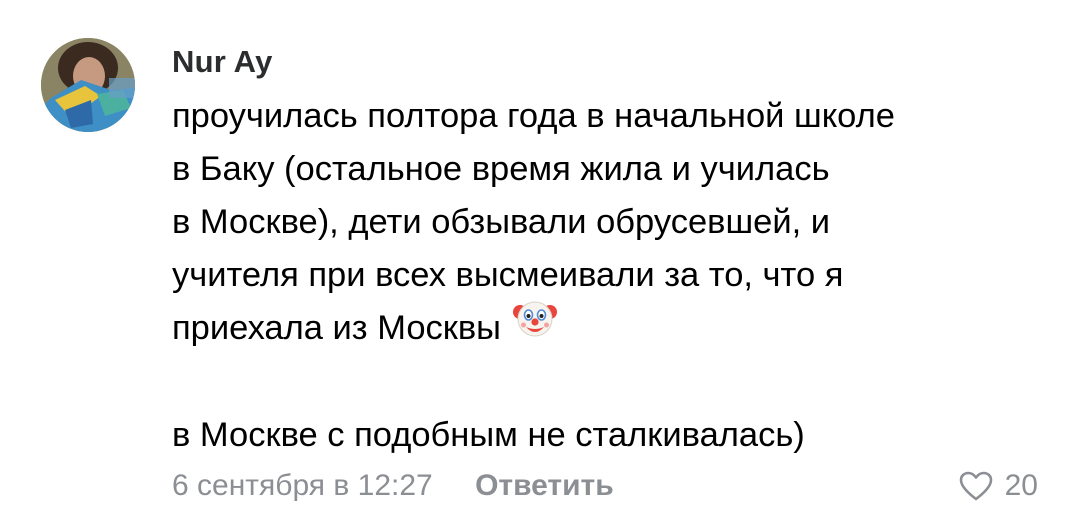 Image resolution: width=1080 pixels, height=527 pixels. Describe the element at coordinates (508, 275) in the screenshot. I see `comment-line: учителя при всех высмеивали за то, что я` at that location.